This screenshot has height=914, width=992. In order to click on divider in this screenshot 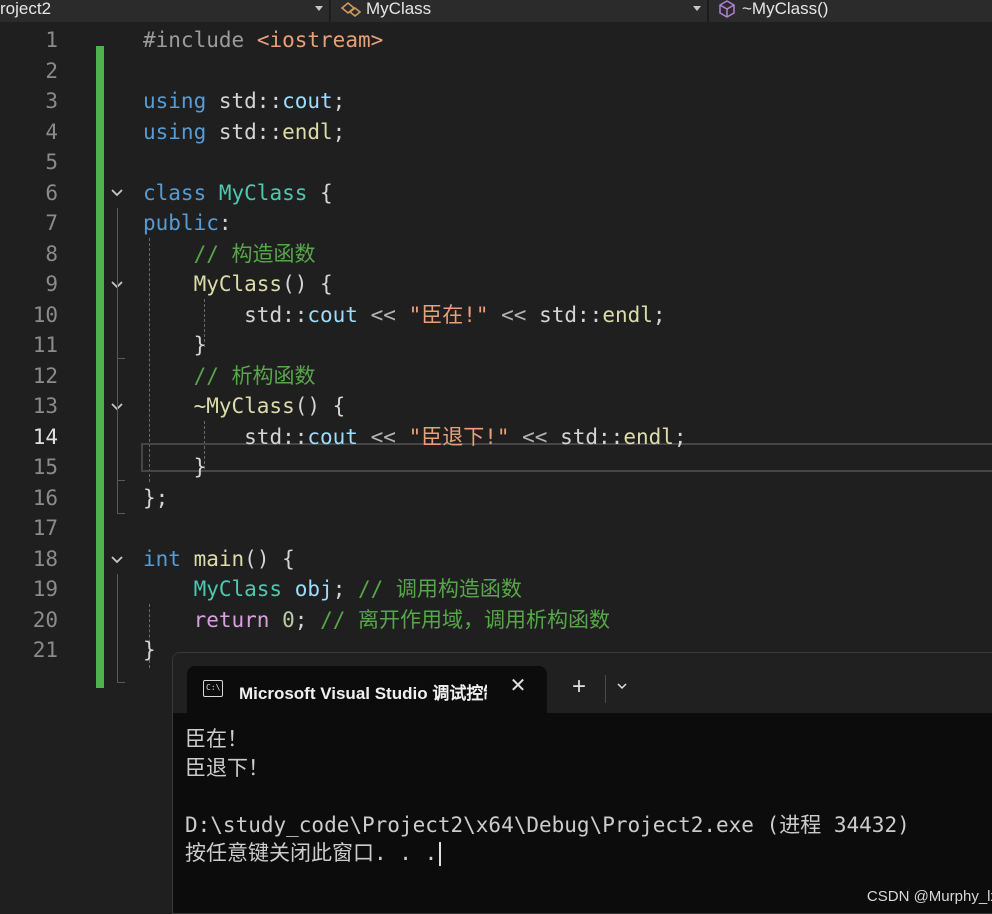, I will do `click(605, 689)`.